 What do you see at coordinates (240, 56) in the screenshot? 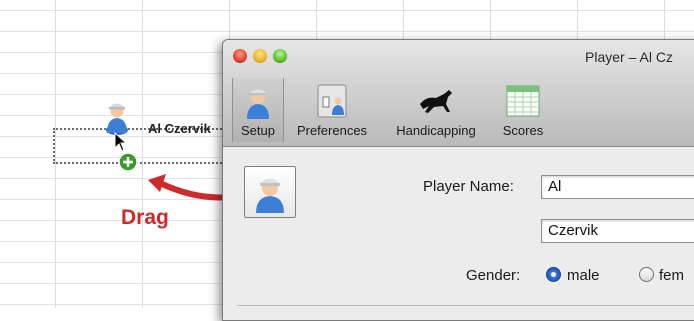
I see `close-button` at bounding box center [240, 56].